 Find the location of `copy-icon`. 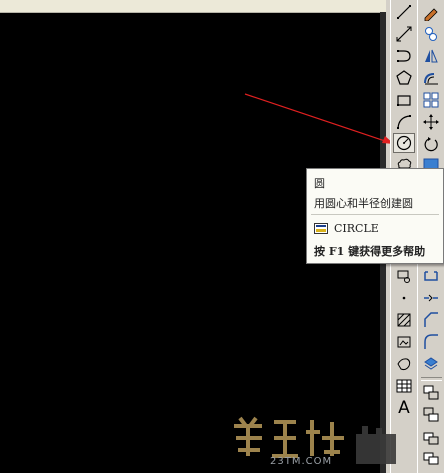

copy-icon is located at coordinates (431, 34).